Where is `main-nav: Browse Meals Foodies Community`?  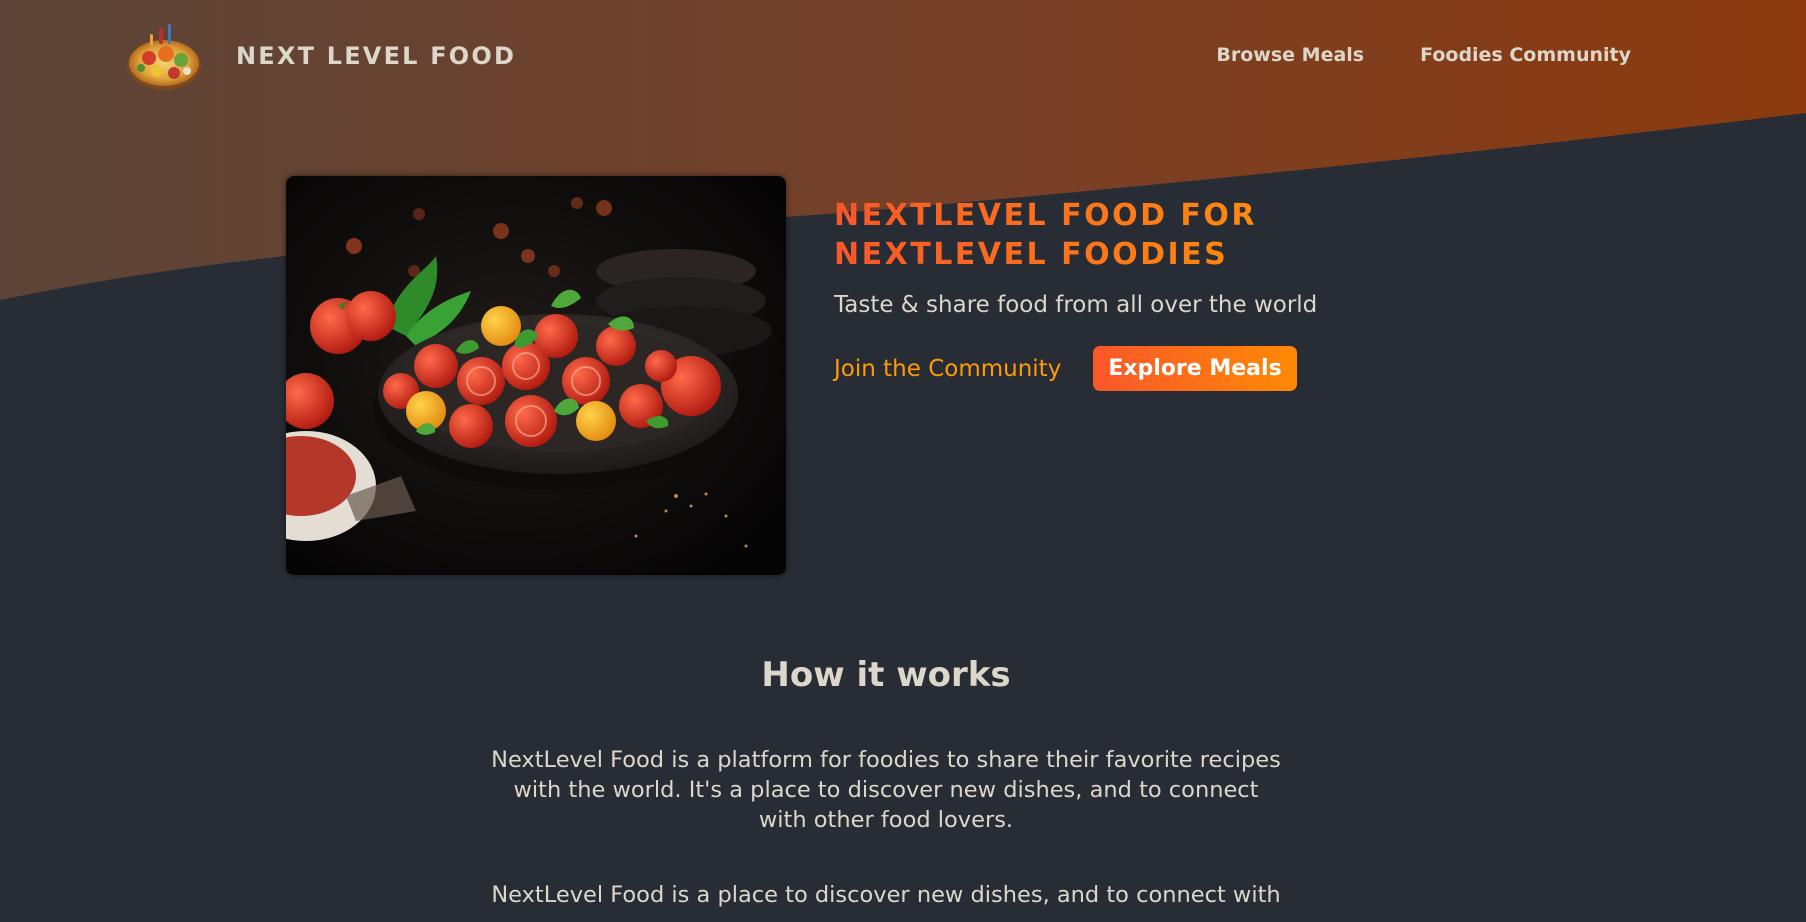 main-nav: Browse Meals Foodies Community is located at coordinates (1423, 55).